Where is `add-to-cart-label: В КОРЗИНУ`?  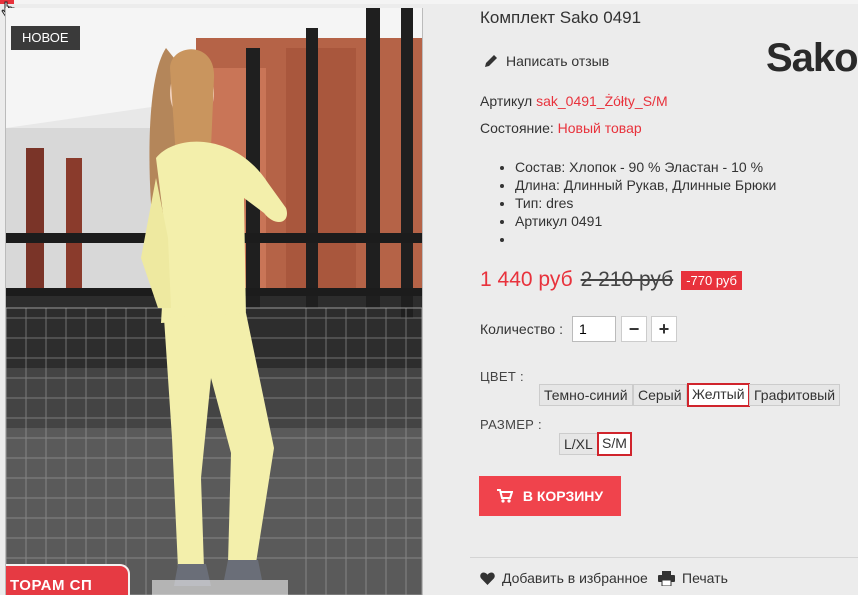 add-to-cart-label: В КОРЗИНУ is located at coordinates (563, 496).